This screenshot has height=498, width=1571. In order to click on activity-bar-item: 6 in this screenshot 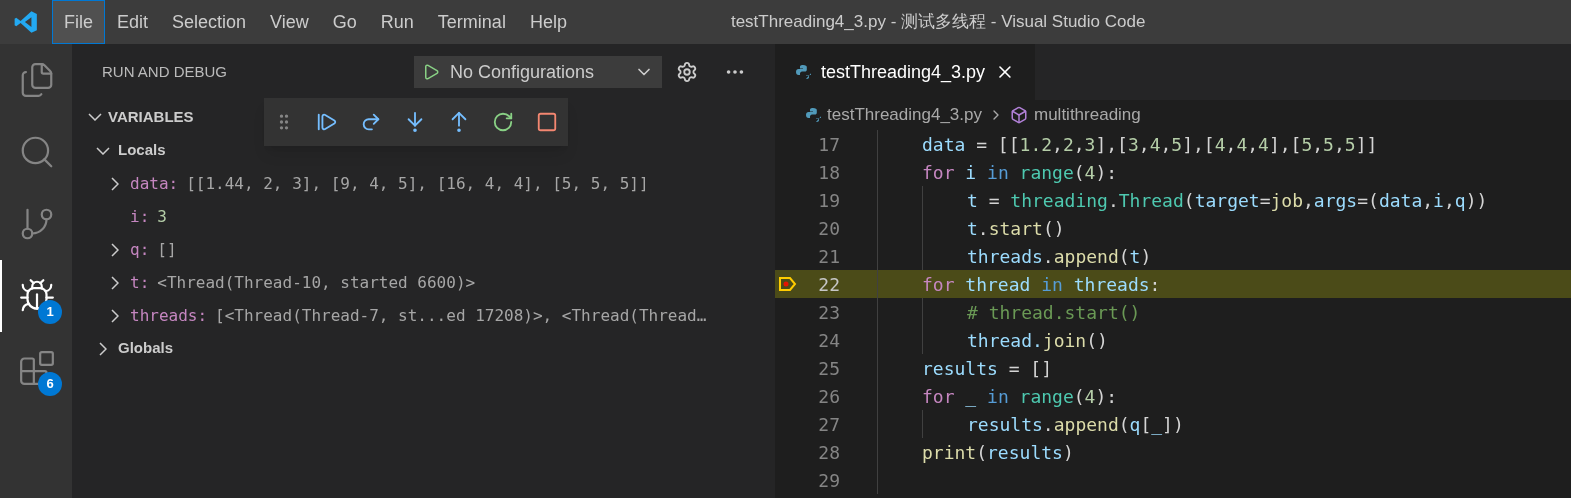, I will do `click(36, 368)`.